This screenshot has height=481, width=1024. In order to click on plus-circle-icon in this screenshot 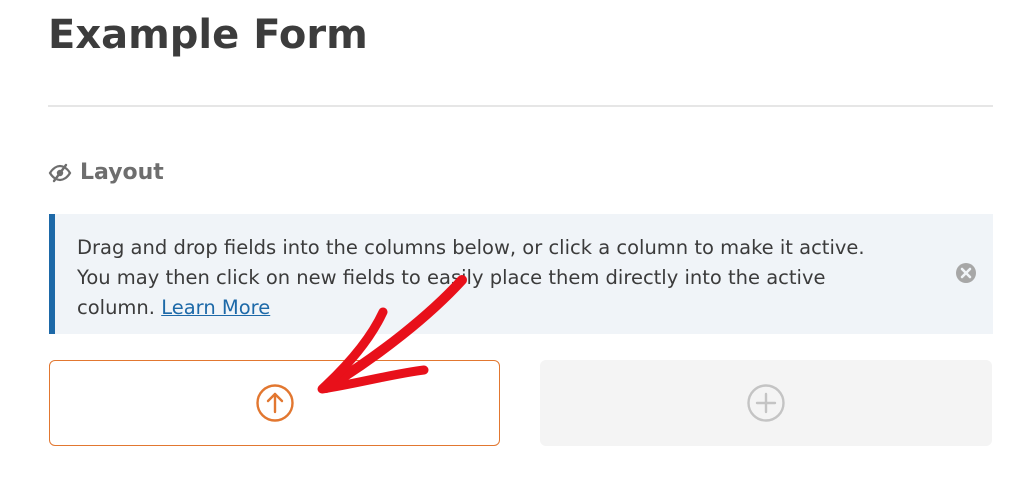, I will do `click(766, 403)`.